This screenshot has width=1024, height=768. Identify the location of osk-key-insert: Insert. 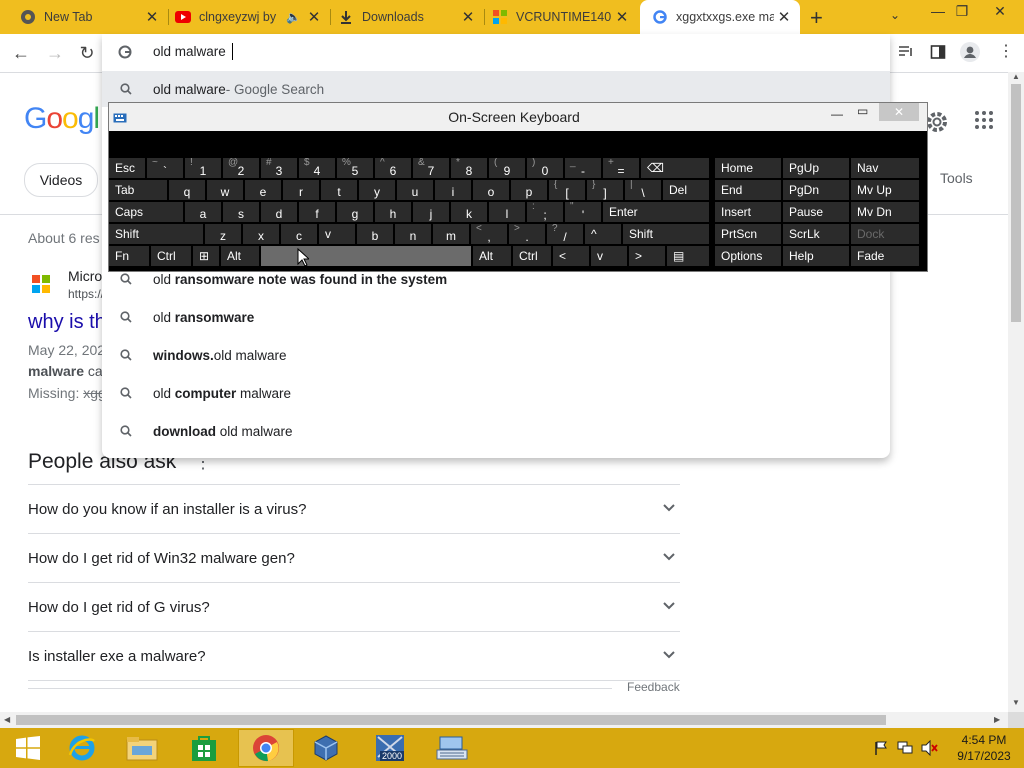
(748, 212).